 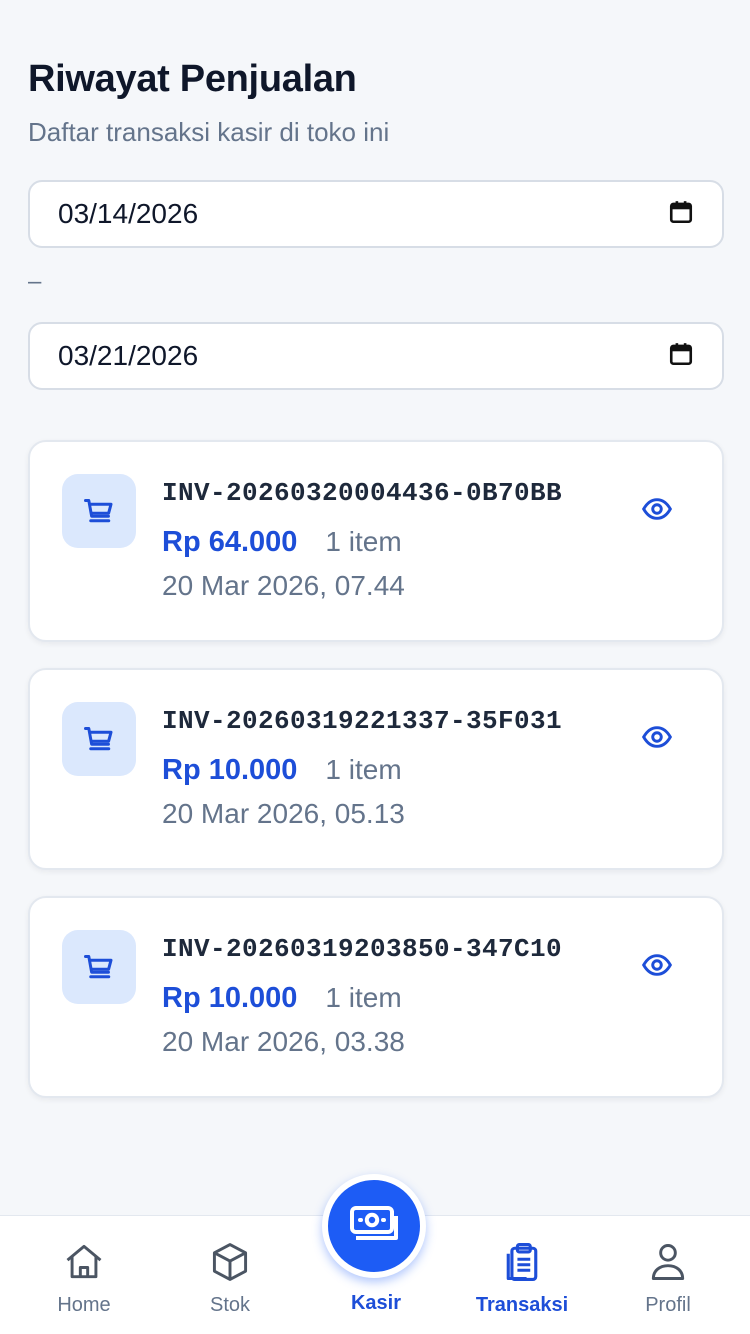 I want to click on clipboard-list-icon, so click(x=522, y=1262).